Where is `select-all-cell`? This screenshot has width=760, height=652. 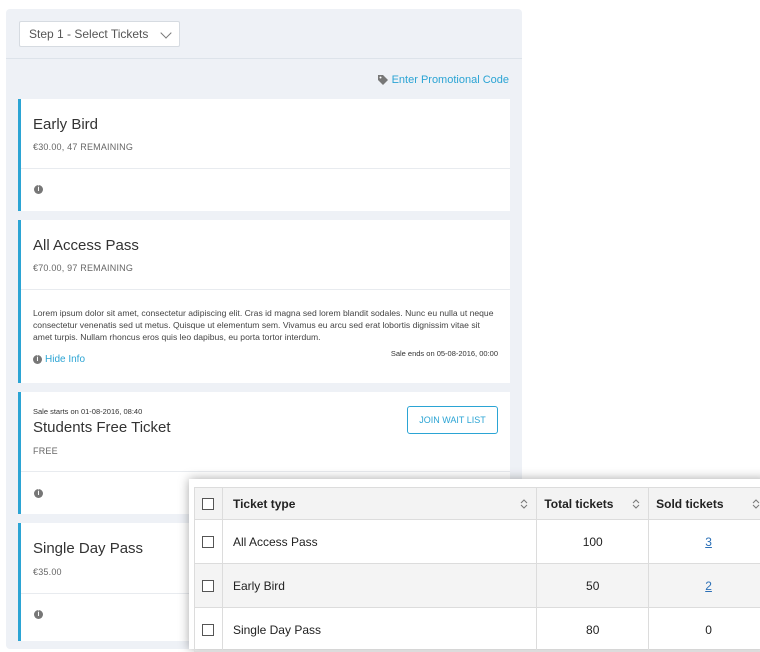
select-all-cell is located at coordinates (209, 504).